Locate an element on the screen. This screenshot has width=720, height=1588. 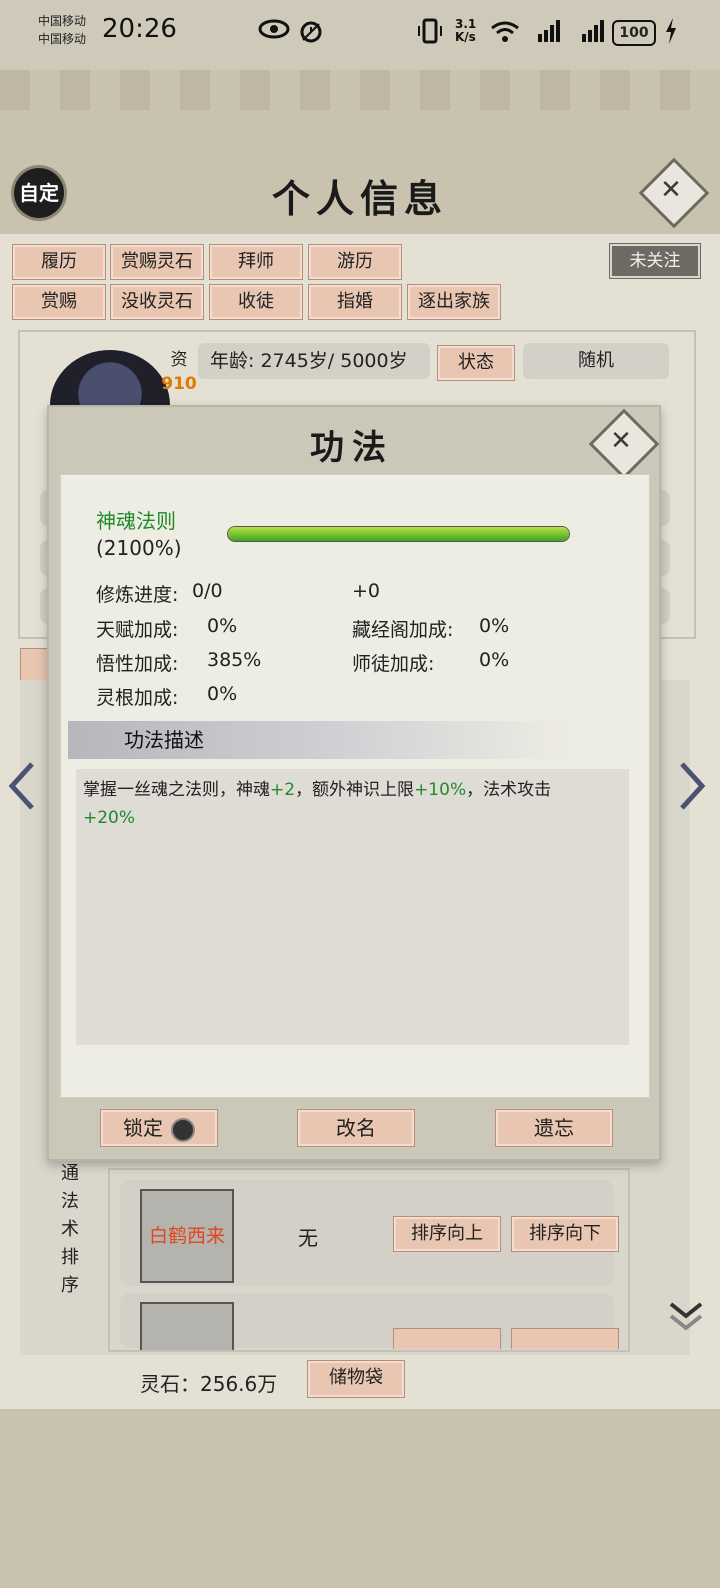
charging-icon is located at coordinates (671, 34).